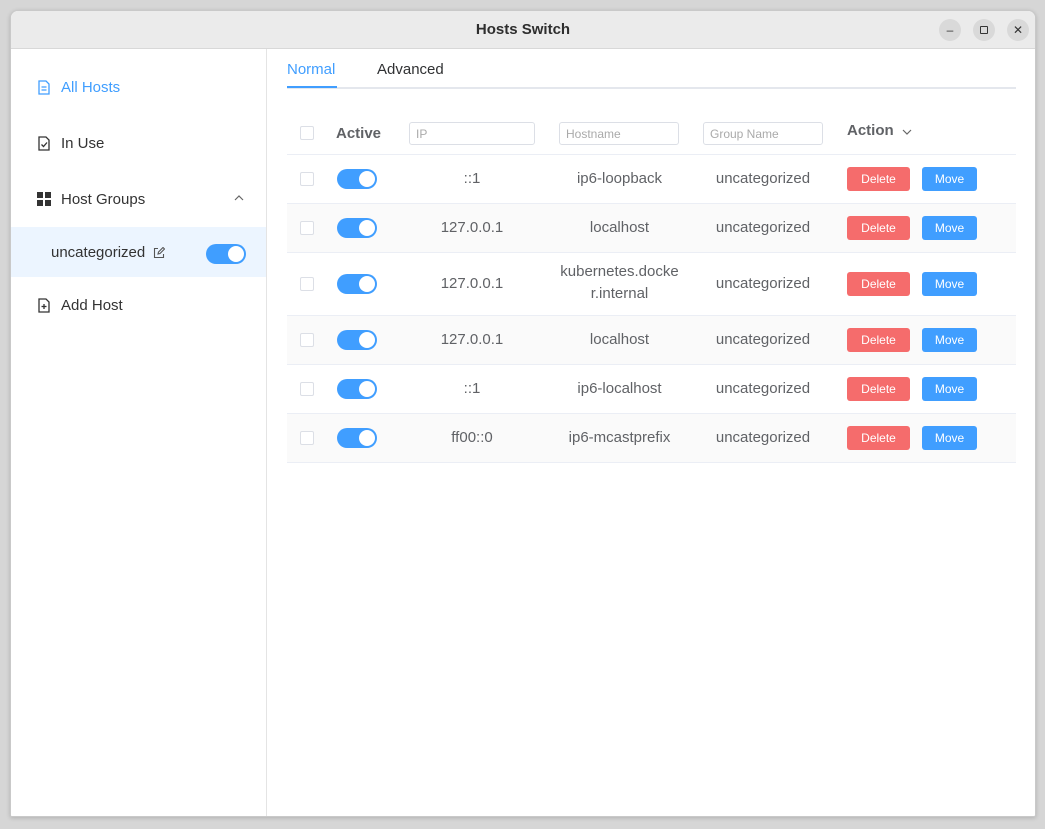  I want to click on minimize-button: –, so click(950, 30).